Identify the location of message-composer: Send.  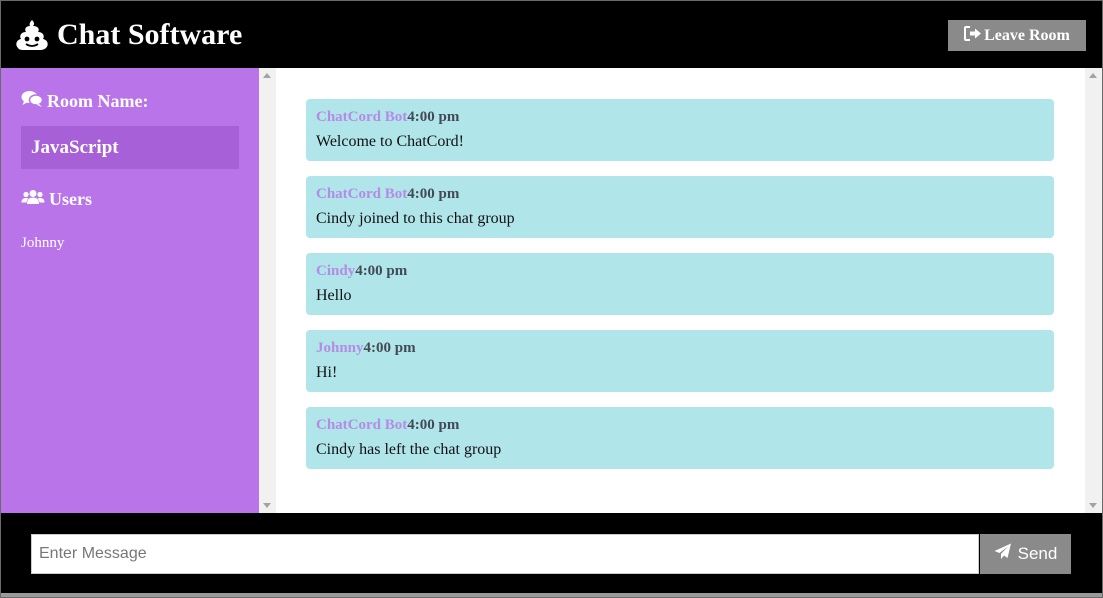
(551, 553).